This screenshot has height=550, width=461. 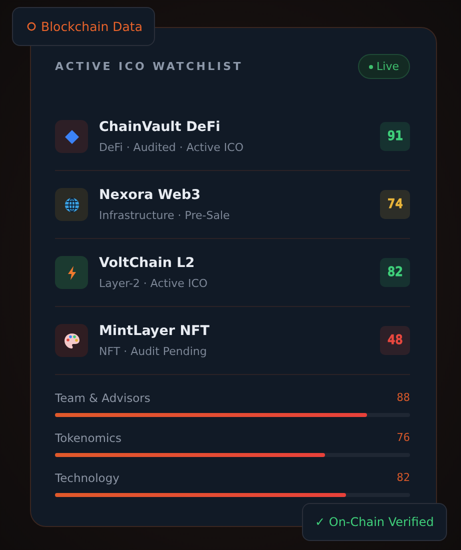 I want to click on project-tags: DeFi · Audited · Active ICO, so click(x=234, y=147).